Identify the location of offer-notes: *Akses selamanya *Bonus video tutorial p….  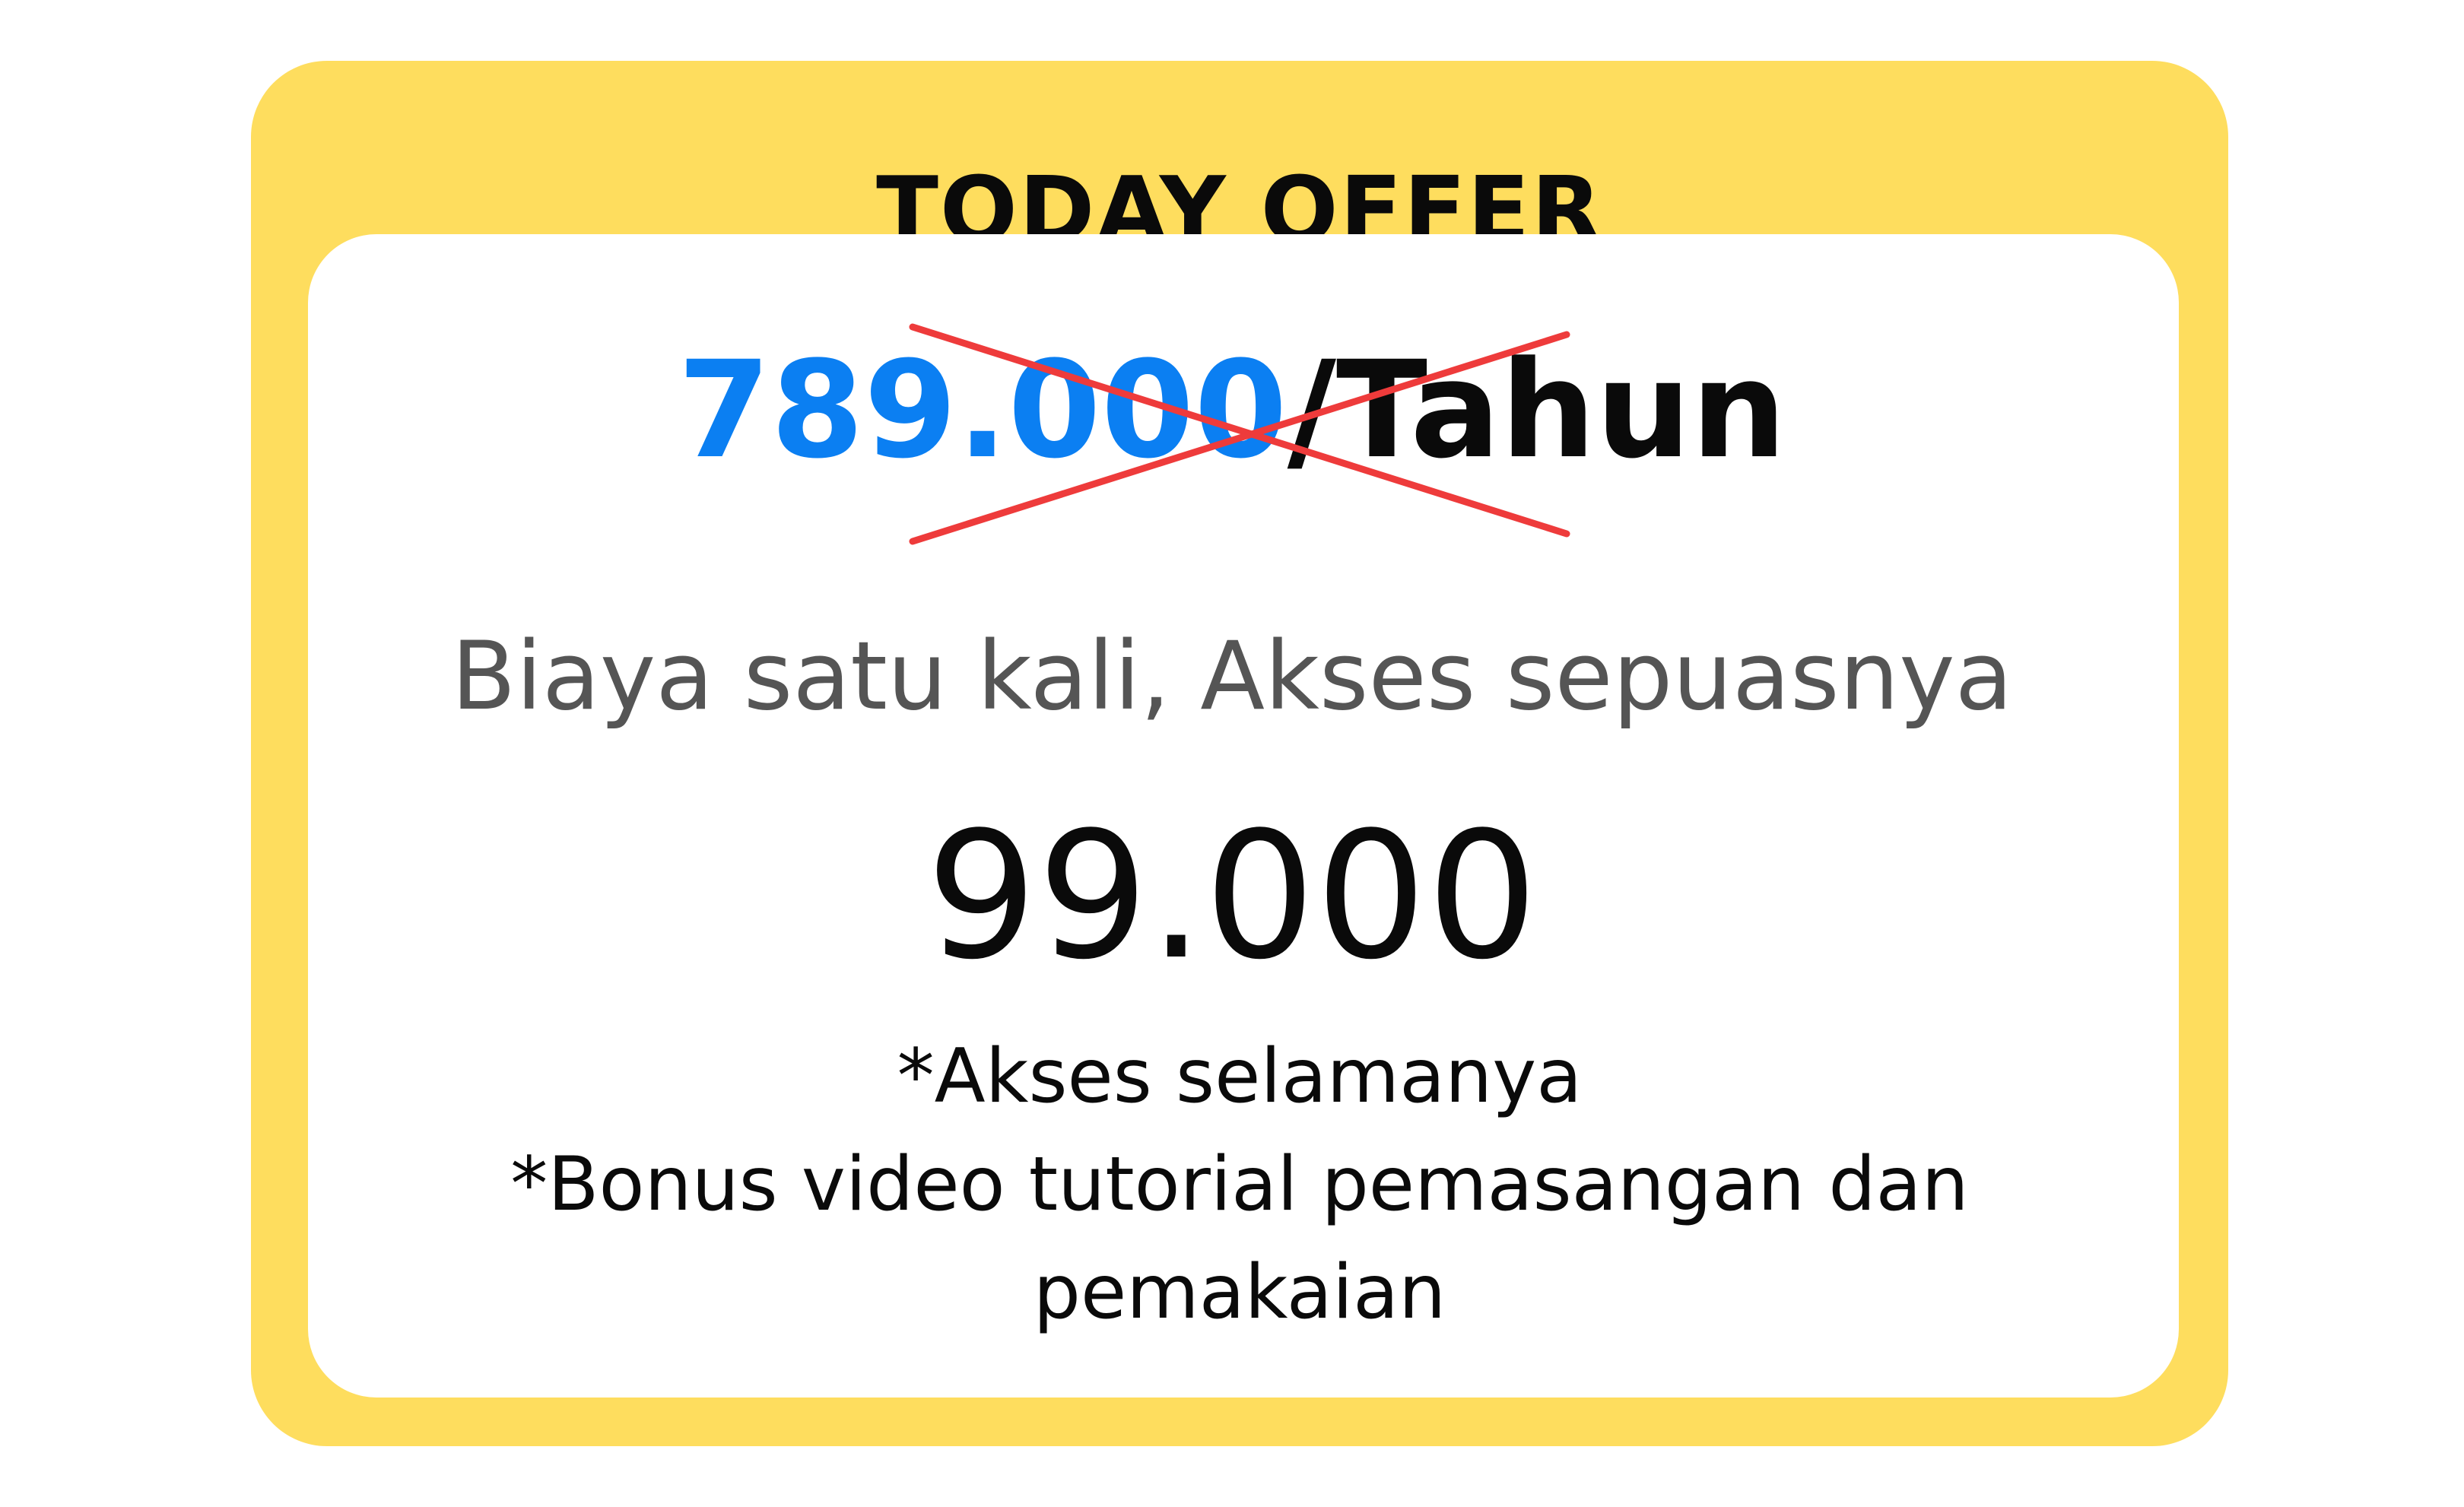
(1239, 1185).